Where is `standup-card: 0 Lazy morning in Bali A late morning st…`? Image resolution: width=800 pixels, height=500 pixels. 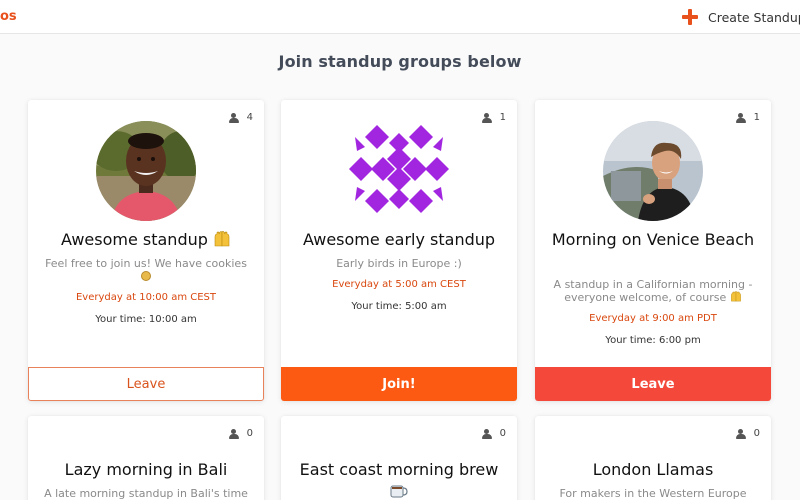
standup-card: 0 Lazy morning in Bali A late morning st… is located at coordinates (146, 458).